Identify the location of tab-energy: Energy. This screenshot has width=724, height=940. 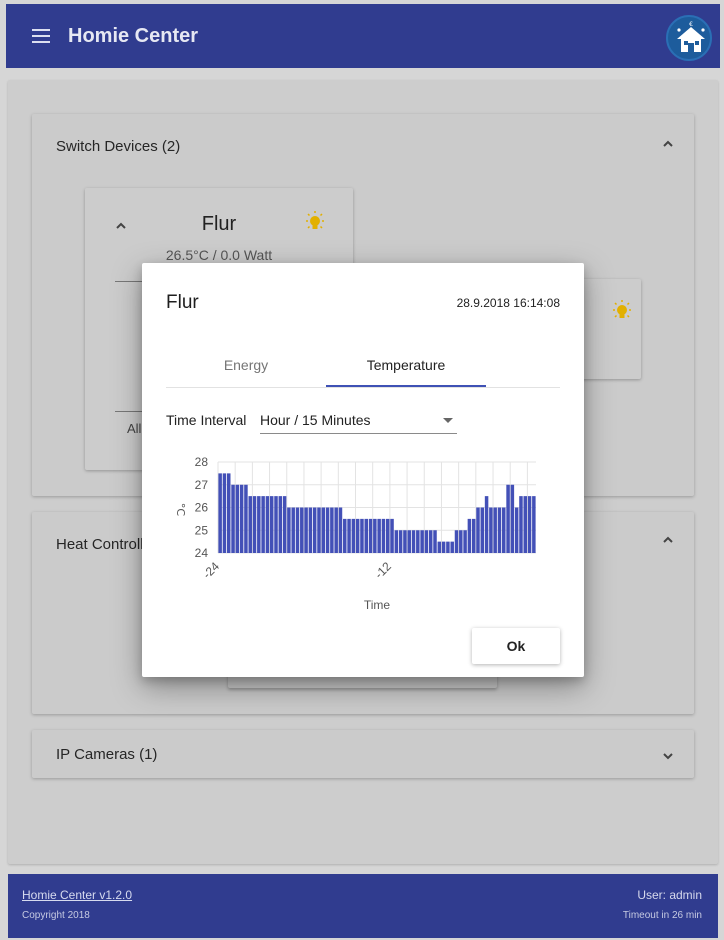
(246, 365).